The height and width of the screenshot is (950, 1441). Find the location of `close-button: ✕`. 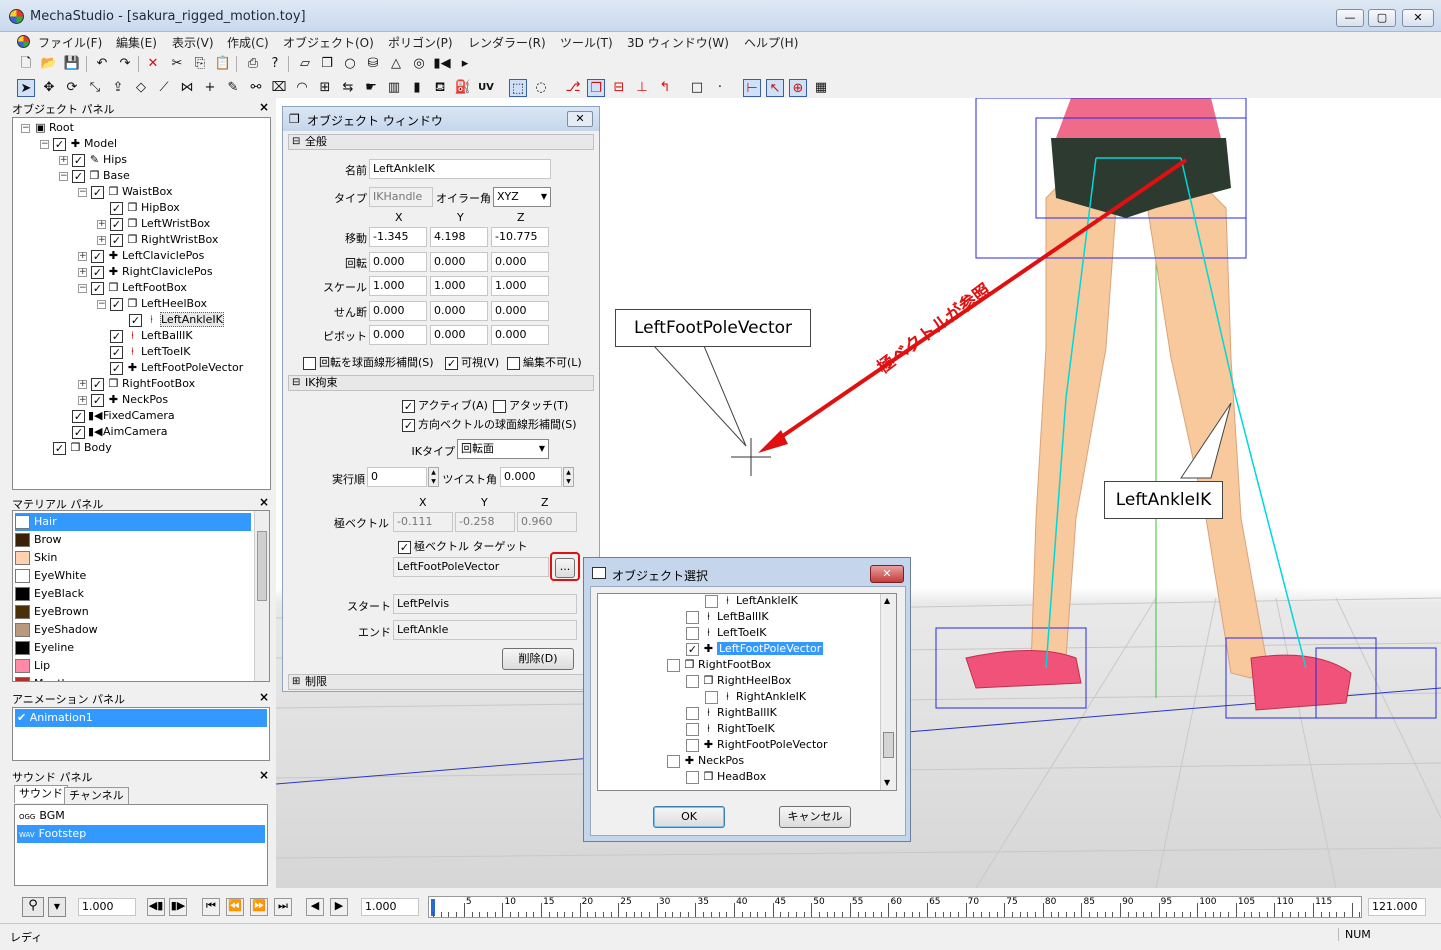

close-button: ✕ is located at coordinates (1418, 18).